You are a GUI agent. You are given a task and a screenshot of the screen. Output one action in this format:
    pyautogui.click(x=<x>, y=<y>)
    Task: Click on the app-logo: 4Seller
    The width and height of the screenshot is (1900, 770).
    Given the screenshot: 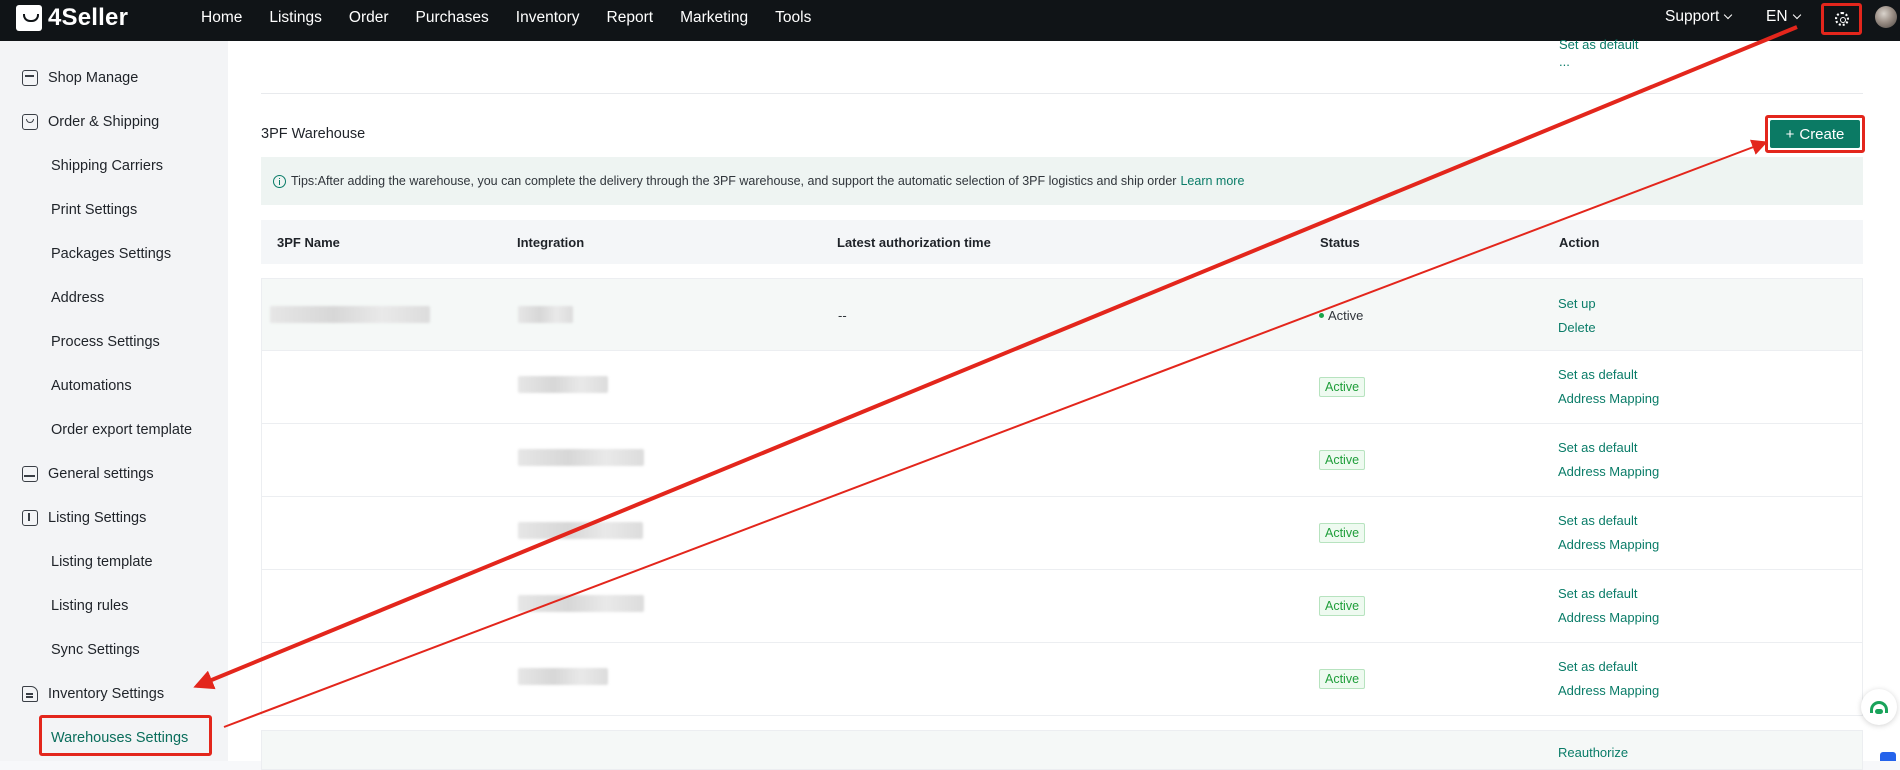 What is the action you would take?
    pyautogui.click(x=72, y=18)
    